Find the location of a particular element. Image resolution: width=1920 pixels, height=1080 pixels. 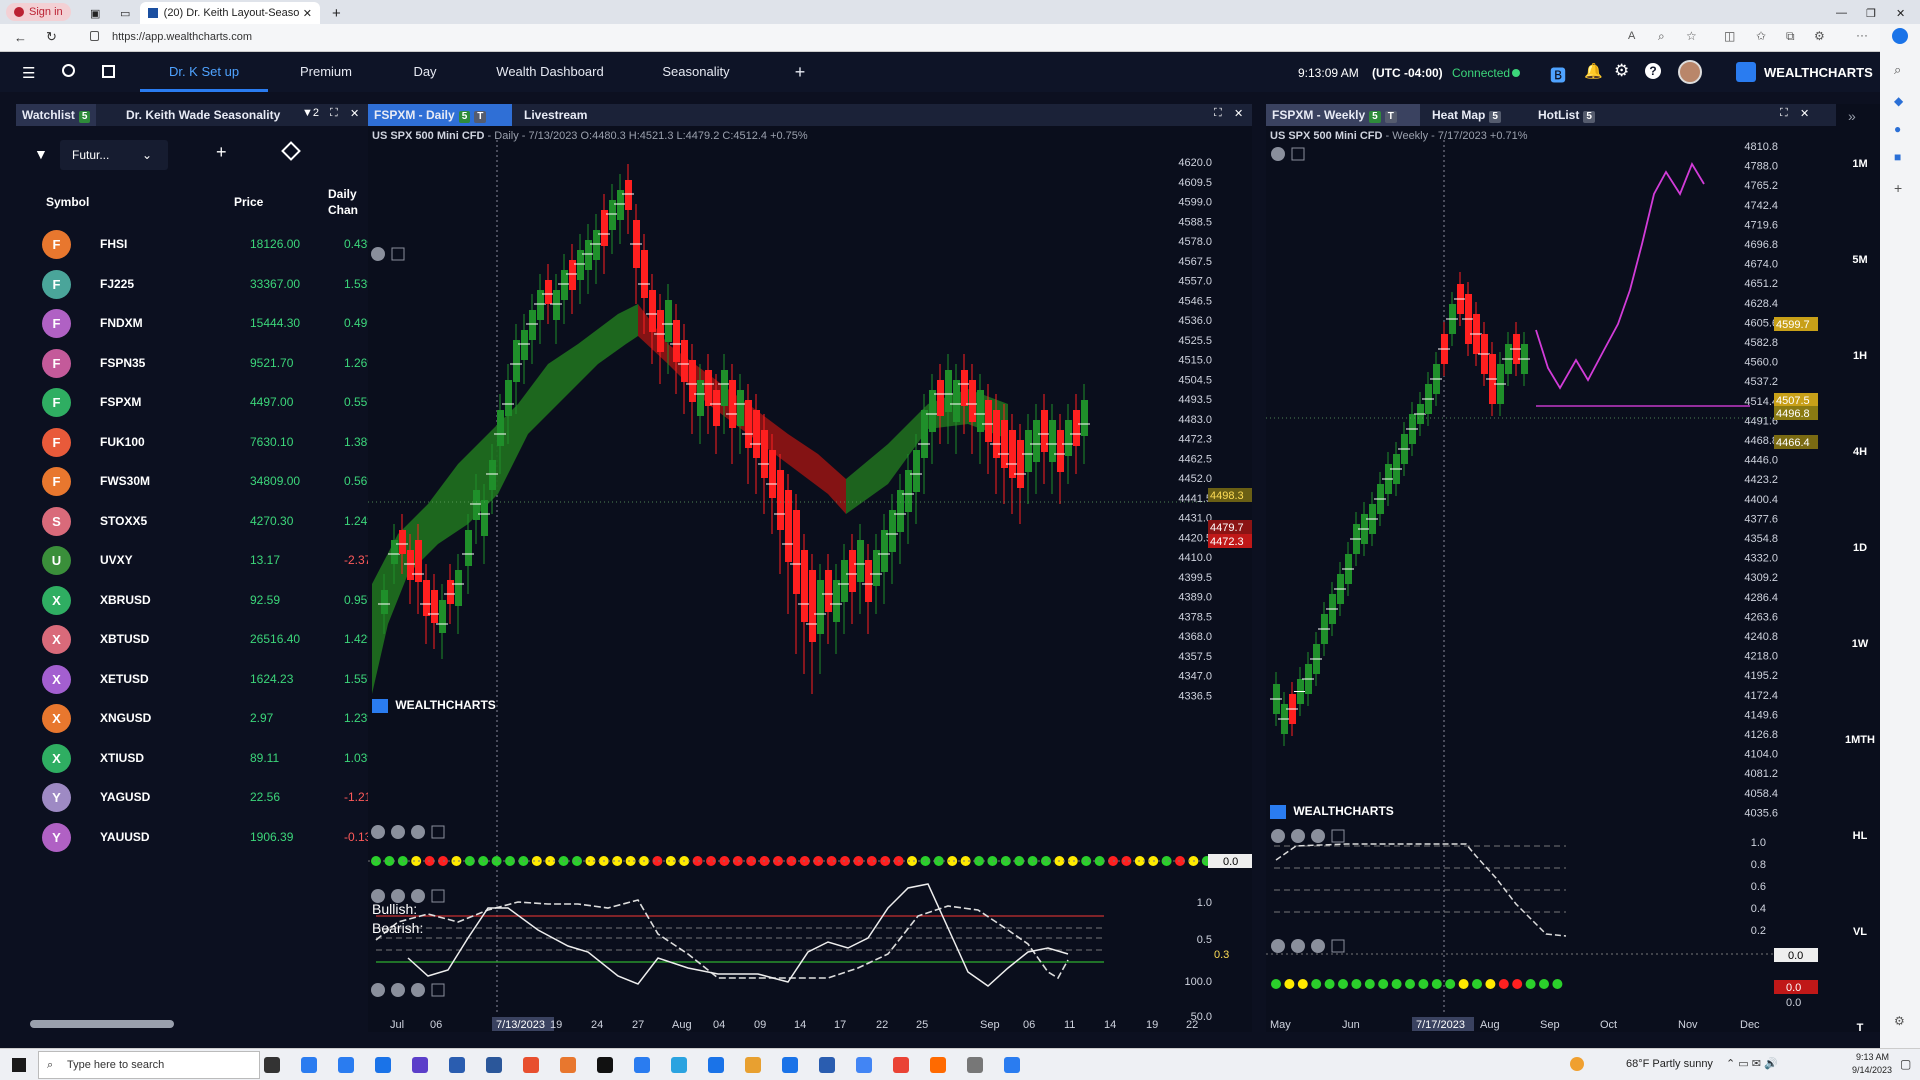

nav-wealth-dashboard: Wealth Dashboard is located at coordinates (550, 72).